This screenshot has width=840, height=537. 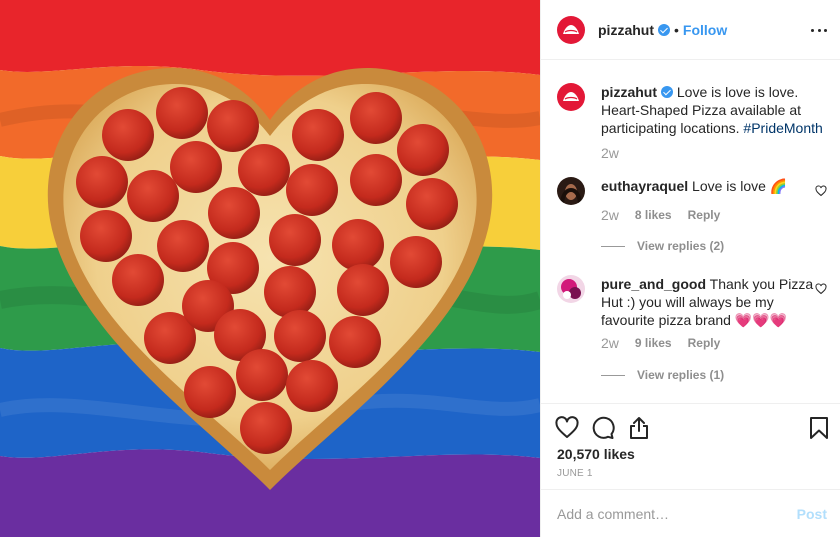 What do you see at coordinates (653, 215) in the screenshot?
I see `comment-likes: 8 likes` at bounding box center [653, 215].